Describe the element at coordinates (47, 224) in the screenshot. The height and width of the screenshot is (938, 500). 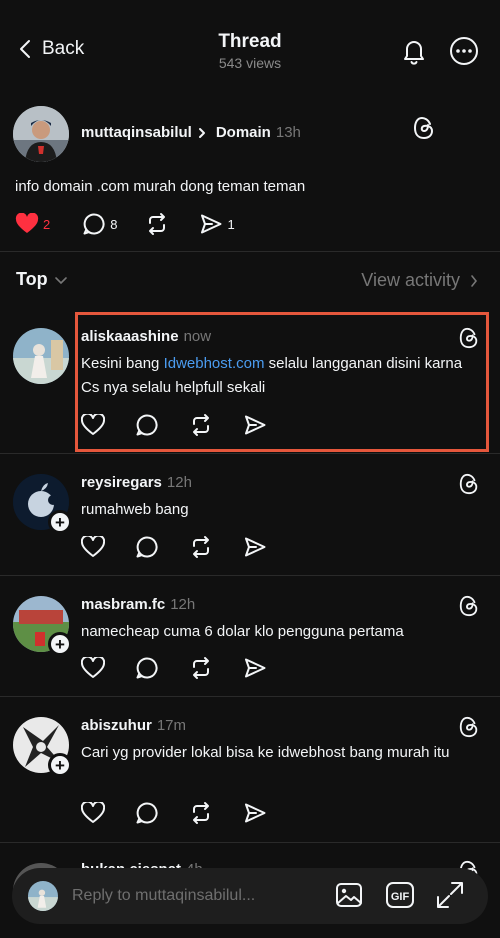
I see `like-count: 2` at that location.